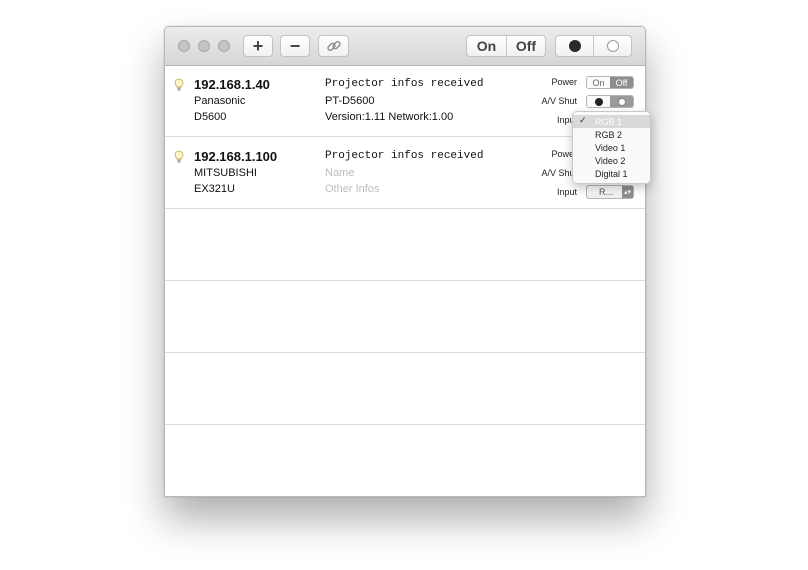 This screenshot has height=570, width=808. I want to click on remove-projector-button: −, so click(295, 46).